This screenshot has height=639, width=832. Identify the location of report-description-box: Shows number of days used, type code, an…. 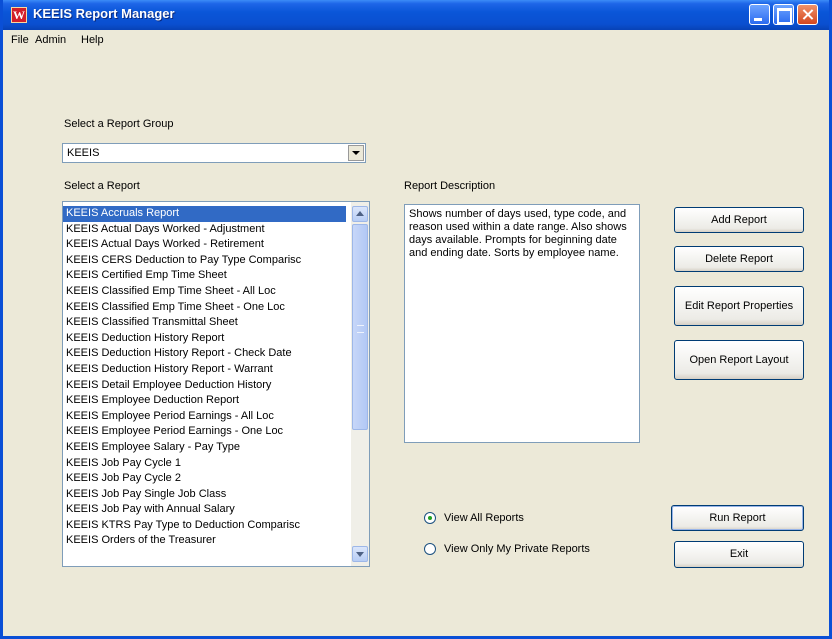
(522, 323).